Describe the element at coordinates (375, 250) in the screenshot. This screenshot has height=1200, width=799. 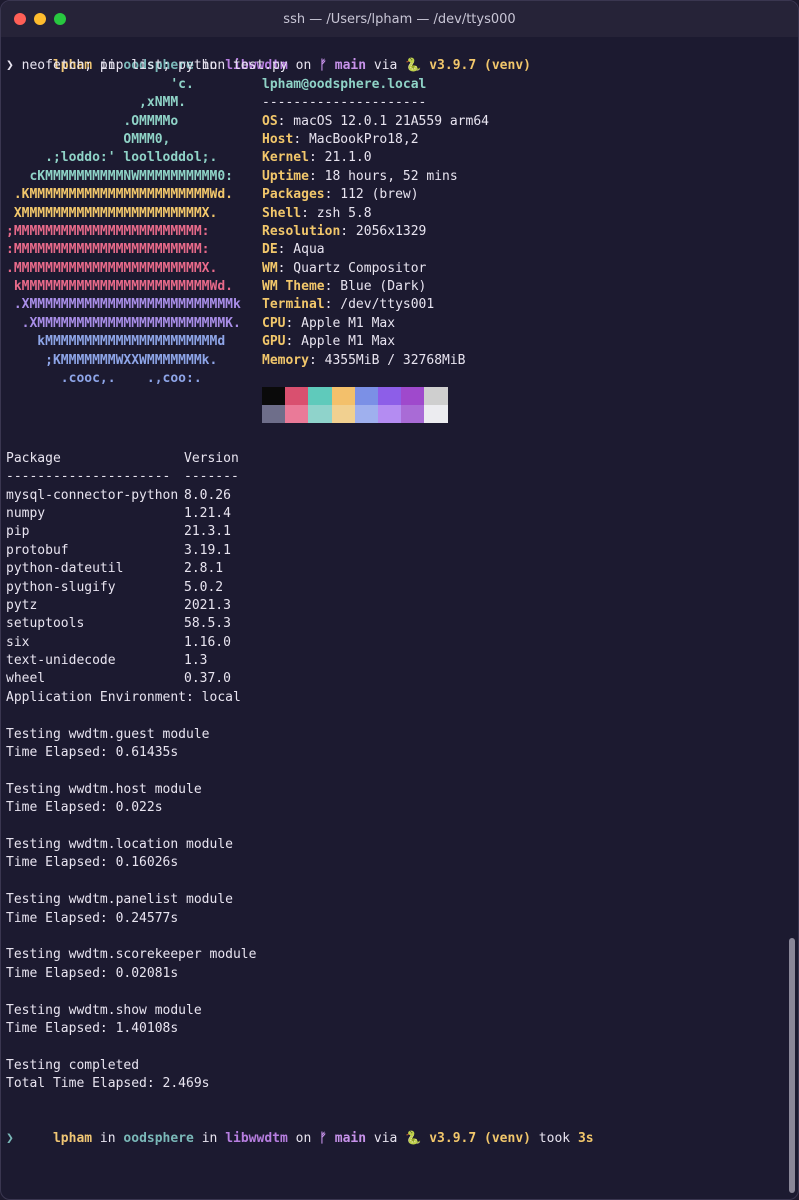
I see `info-row: DE: Aqua` at that location.